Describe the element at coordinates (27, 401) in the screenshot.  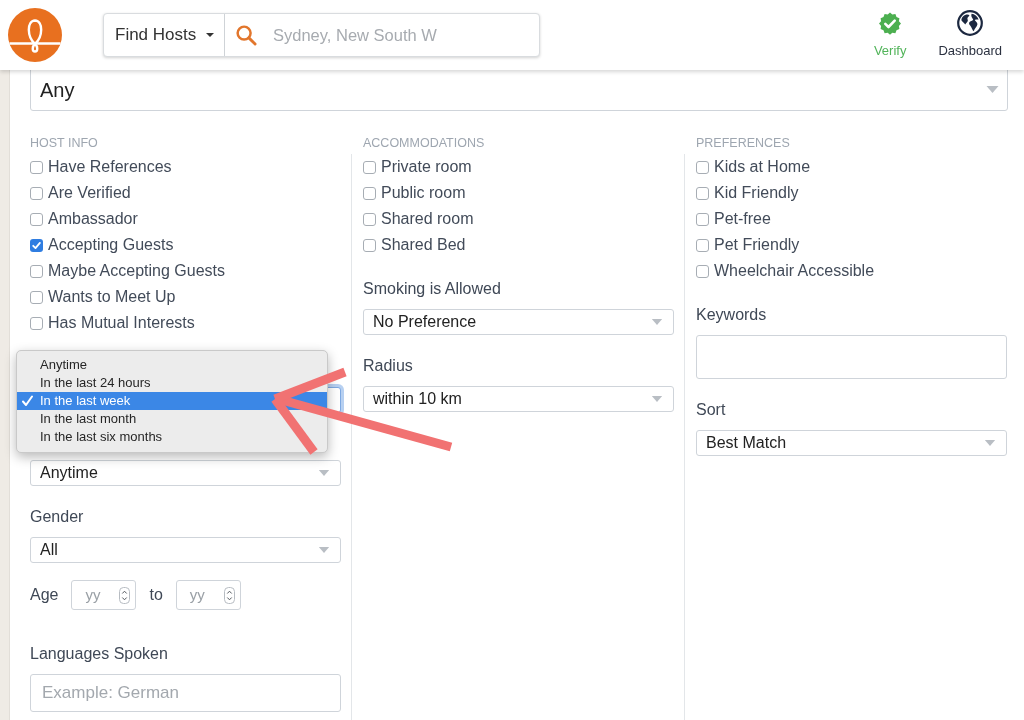
I see `check-icon` at that location.